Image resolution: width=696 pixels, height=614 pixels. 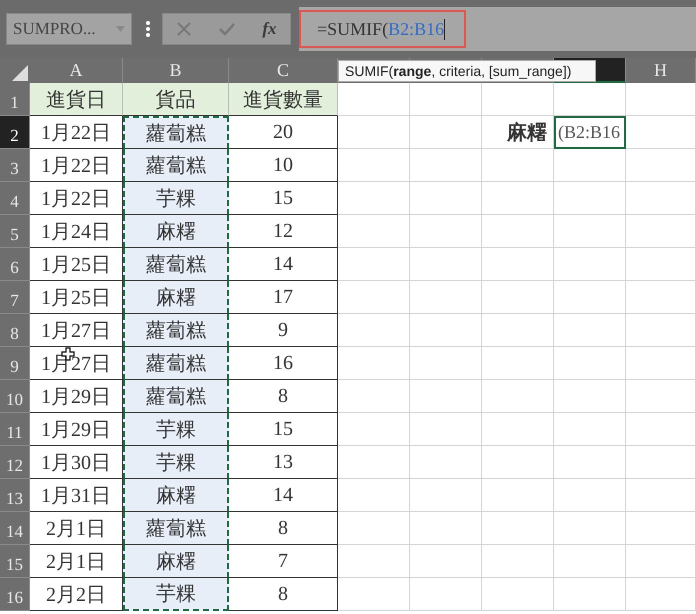 What do you see at coordinates (283, 297) in the screenshot?
I see `table-cell: 17` at bounding box center [283, 297].